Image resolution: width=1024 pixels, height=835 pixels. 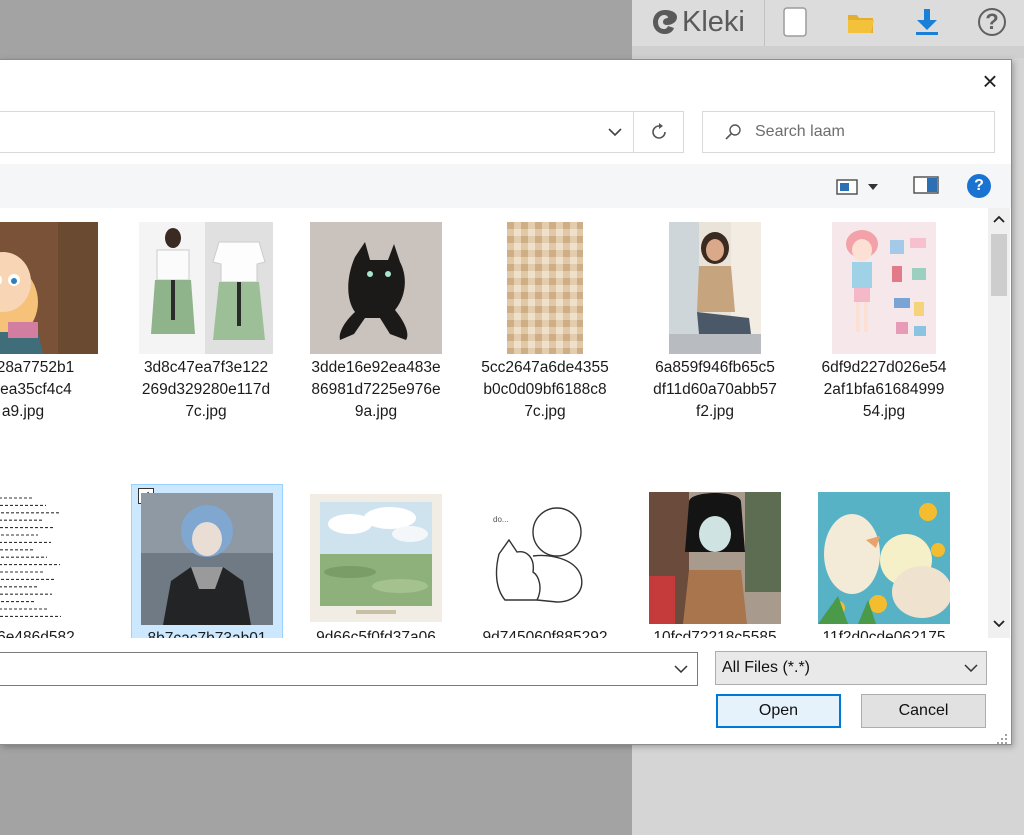 I want to click on open-button: Open, so click(x=778, y=711).